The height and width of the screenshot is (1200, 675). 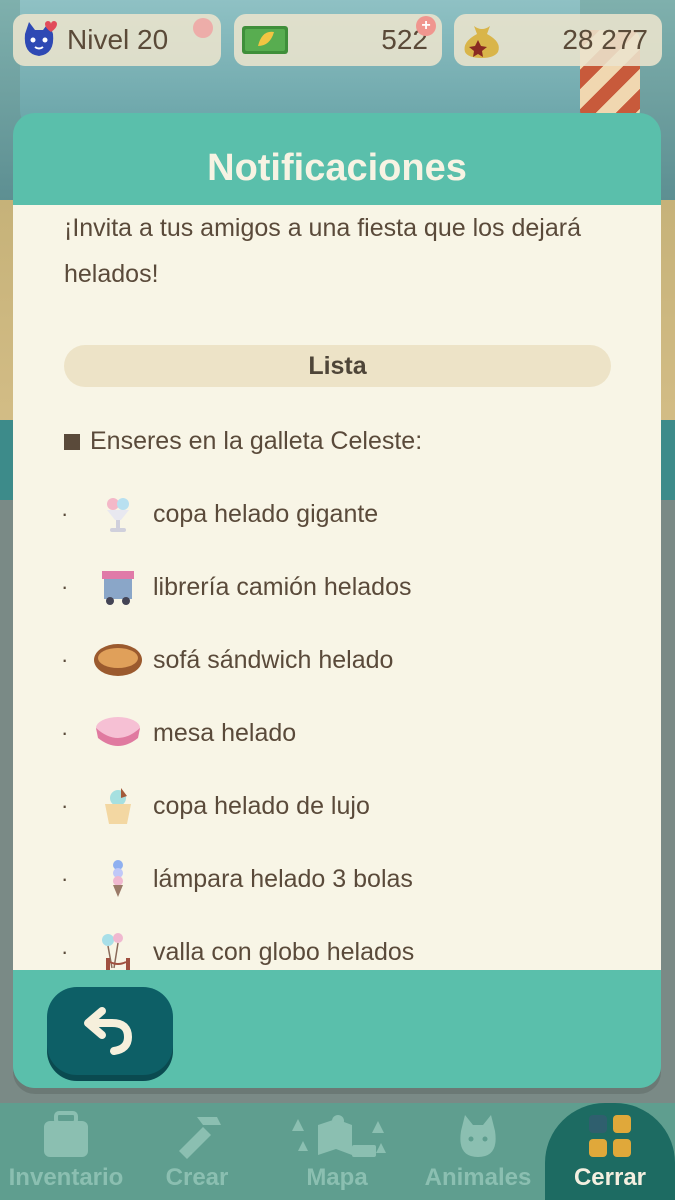 I want to click on list-item: · copa helado de lujo, so click(x=341, y=806).